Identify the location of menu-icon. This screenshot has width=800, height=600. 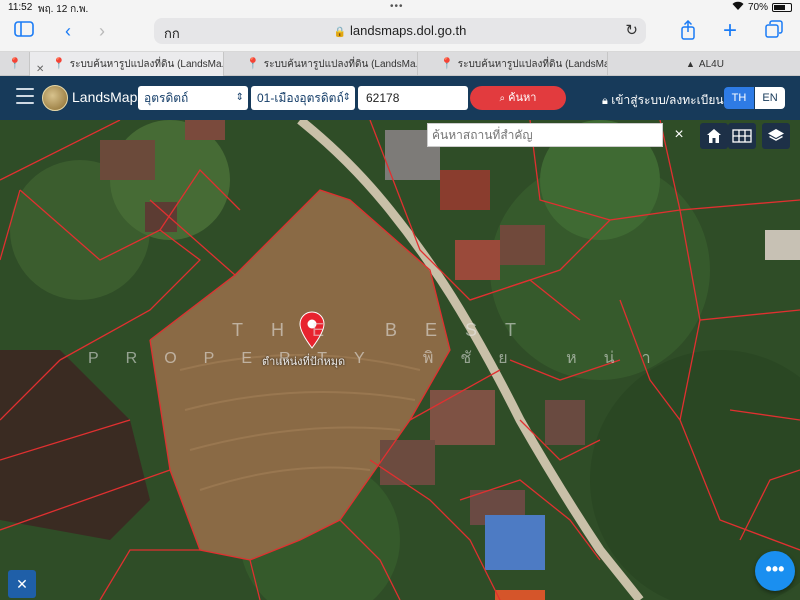
(25, 97).